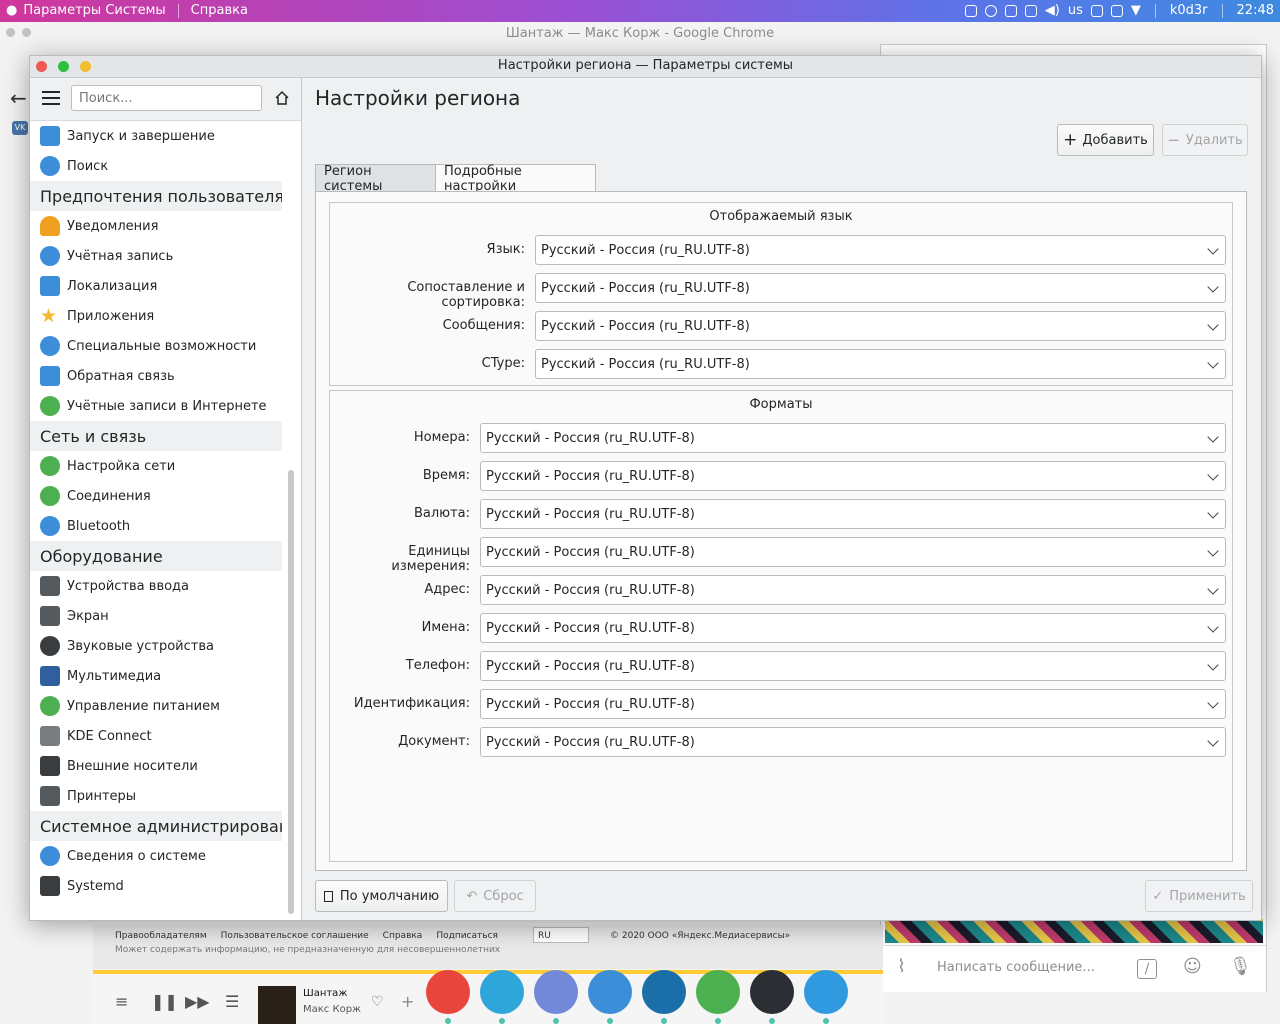 This screenshot has height=1024, width=1280. Describe the element at coordinates (645, 326) in the screenshot. I see `combobox-value: Русский - Россия (ru_RU.UTF-8)` at that location.